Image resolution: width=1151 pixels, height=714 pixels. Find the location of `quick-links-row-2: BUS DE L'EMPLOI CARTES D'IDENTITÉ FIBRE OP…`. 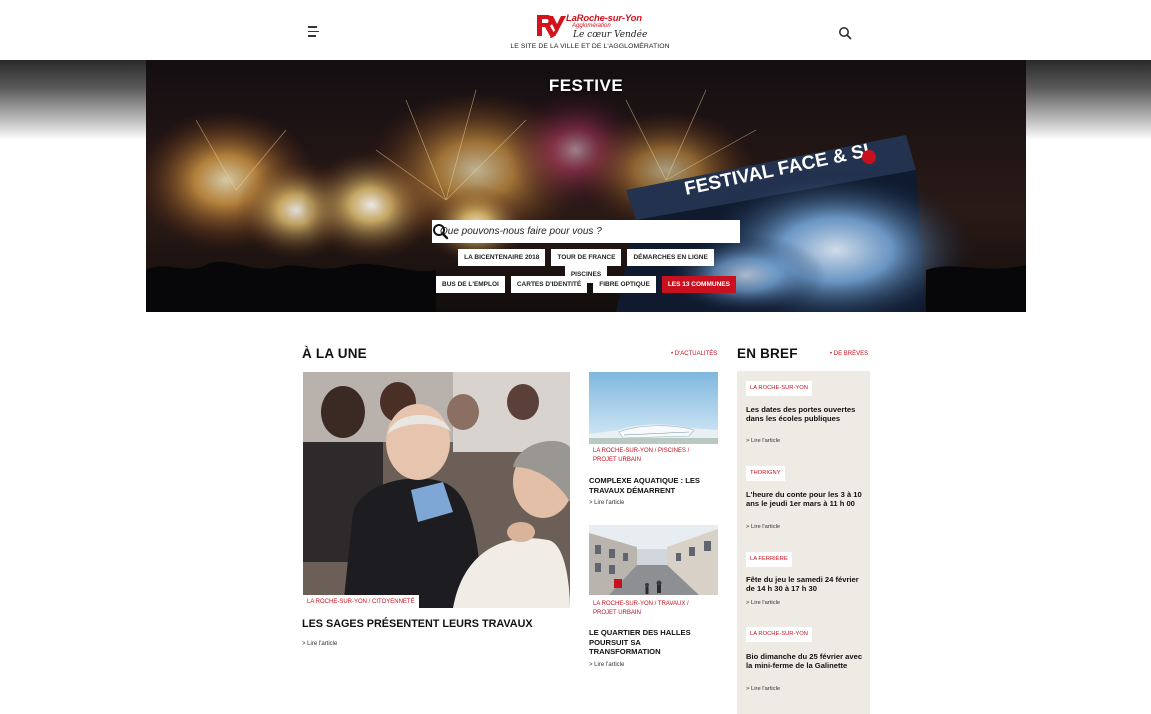

quick-links-row-2: BUS DE L'EMPLOI CARTES D'IDENTITÉ FIBRE OP… is located at coordinates (586, 284).